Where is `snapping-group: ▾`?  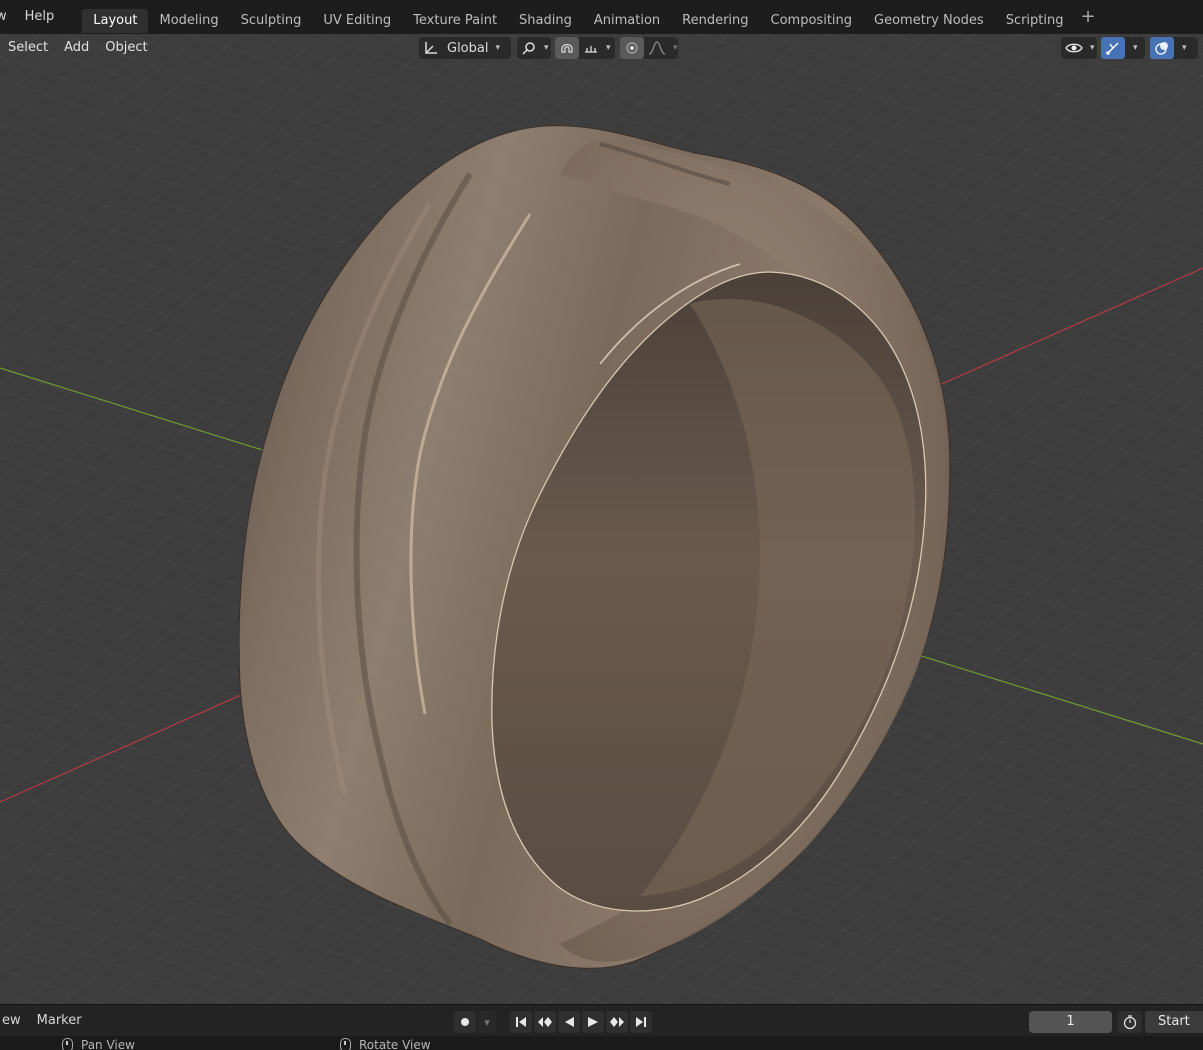
snapping-group: ▾ is located at coordinates (585, 48).